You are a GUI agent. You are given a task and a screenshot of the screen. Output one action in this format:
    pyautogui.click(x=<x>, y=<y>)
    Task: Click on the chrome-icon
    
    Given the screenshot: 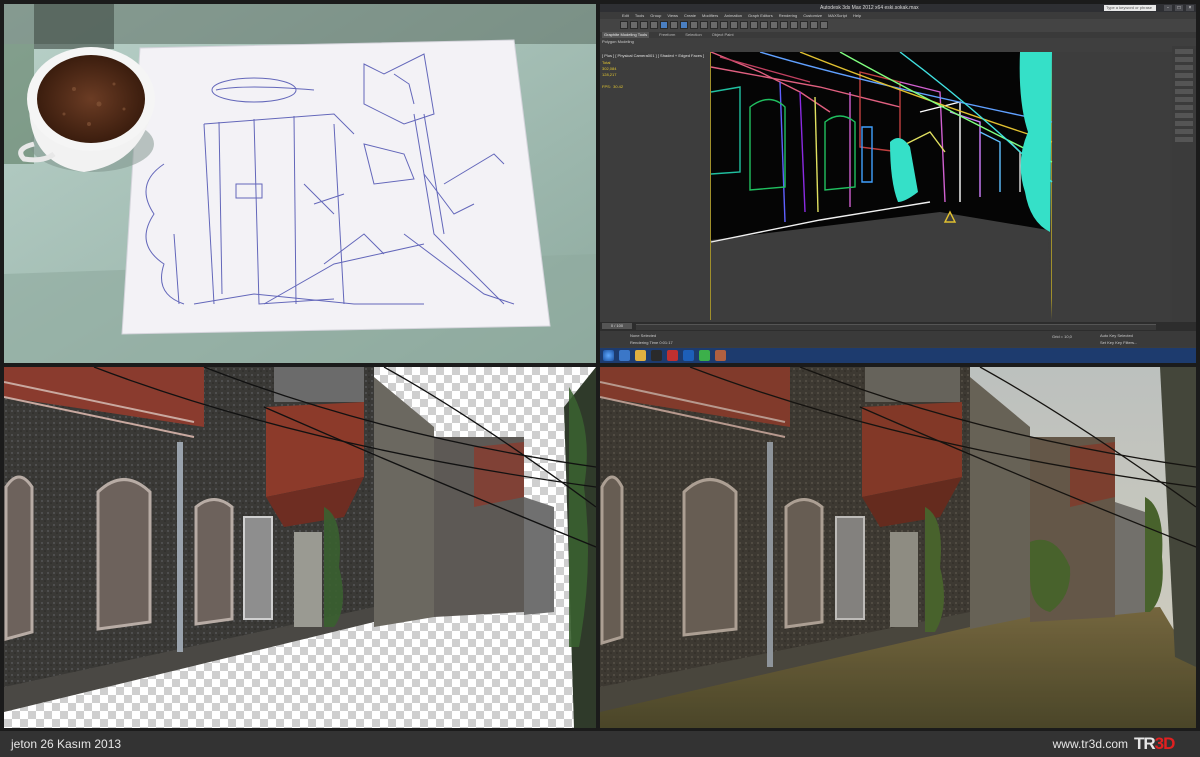 What is the action you would take?
    pyautogui.click(x=704, y=355)
    